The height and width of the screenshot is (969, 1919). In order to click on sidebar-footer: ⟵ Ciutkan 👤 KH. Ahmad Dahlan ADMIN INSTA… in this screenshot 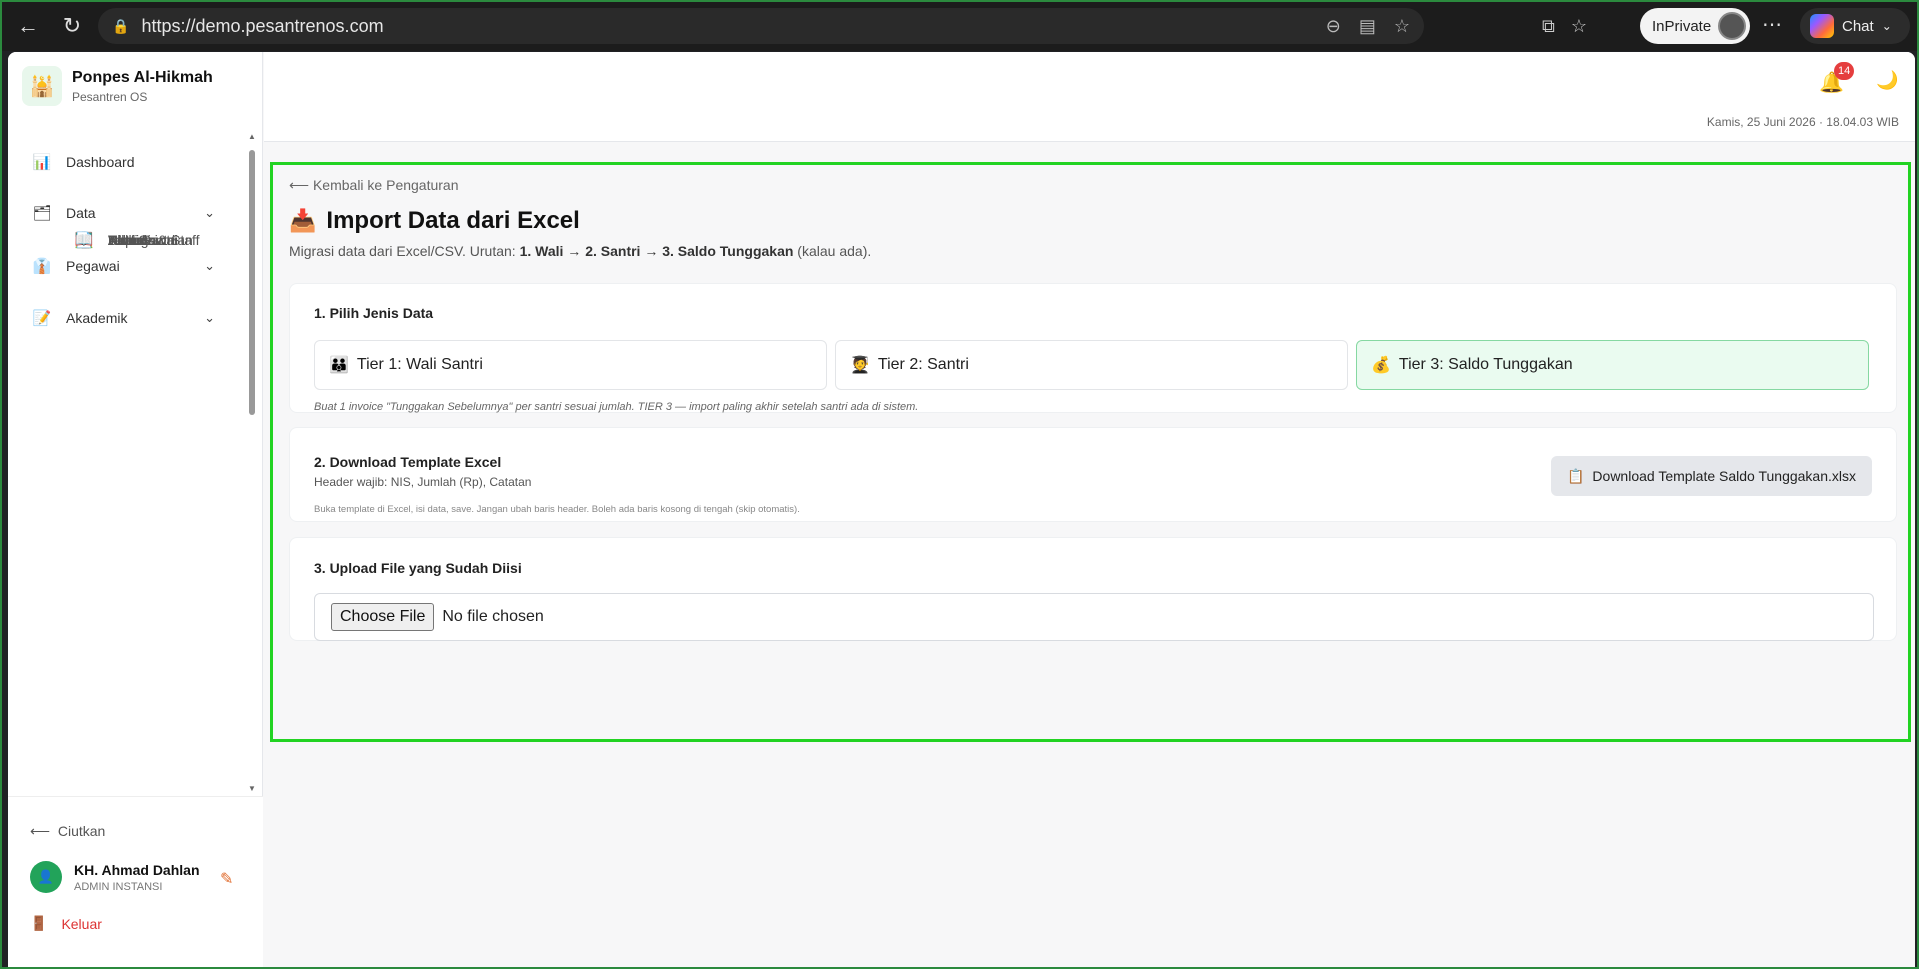, I will do `click(135, 881)`.